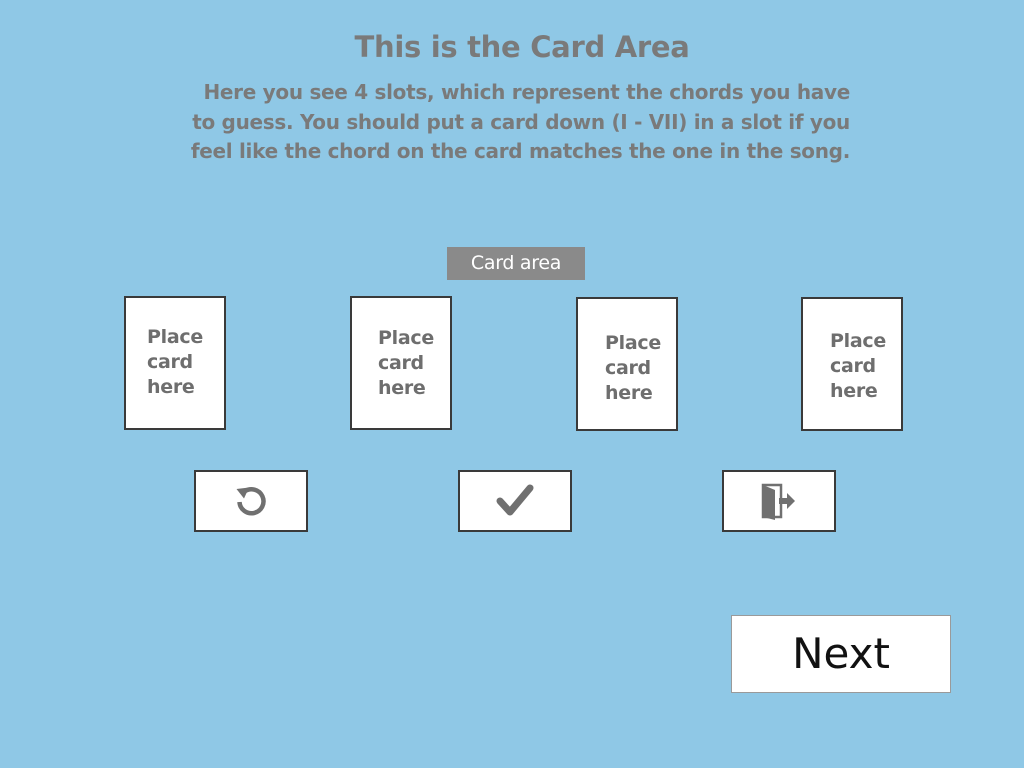 This screenshot has height=768, width=1024. I want to click on reset-button, so click(251, 501).